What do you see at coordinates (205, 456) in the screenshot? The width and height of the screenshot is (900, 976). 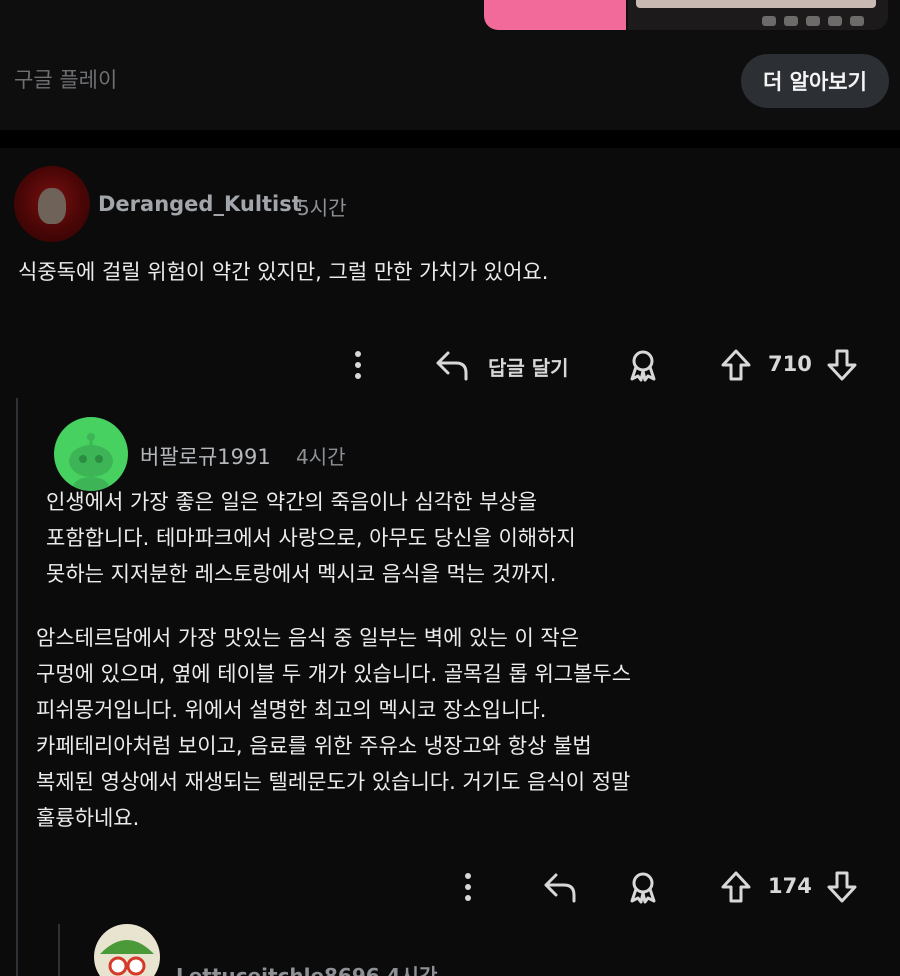 I see `comment-username: 버팔로규1991` at bounding box center [205, 456].